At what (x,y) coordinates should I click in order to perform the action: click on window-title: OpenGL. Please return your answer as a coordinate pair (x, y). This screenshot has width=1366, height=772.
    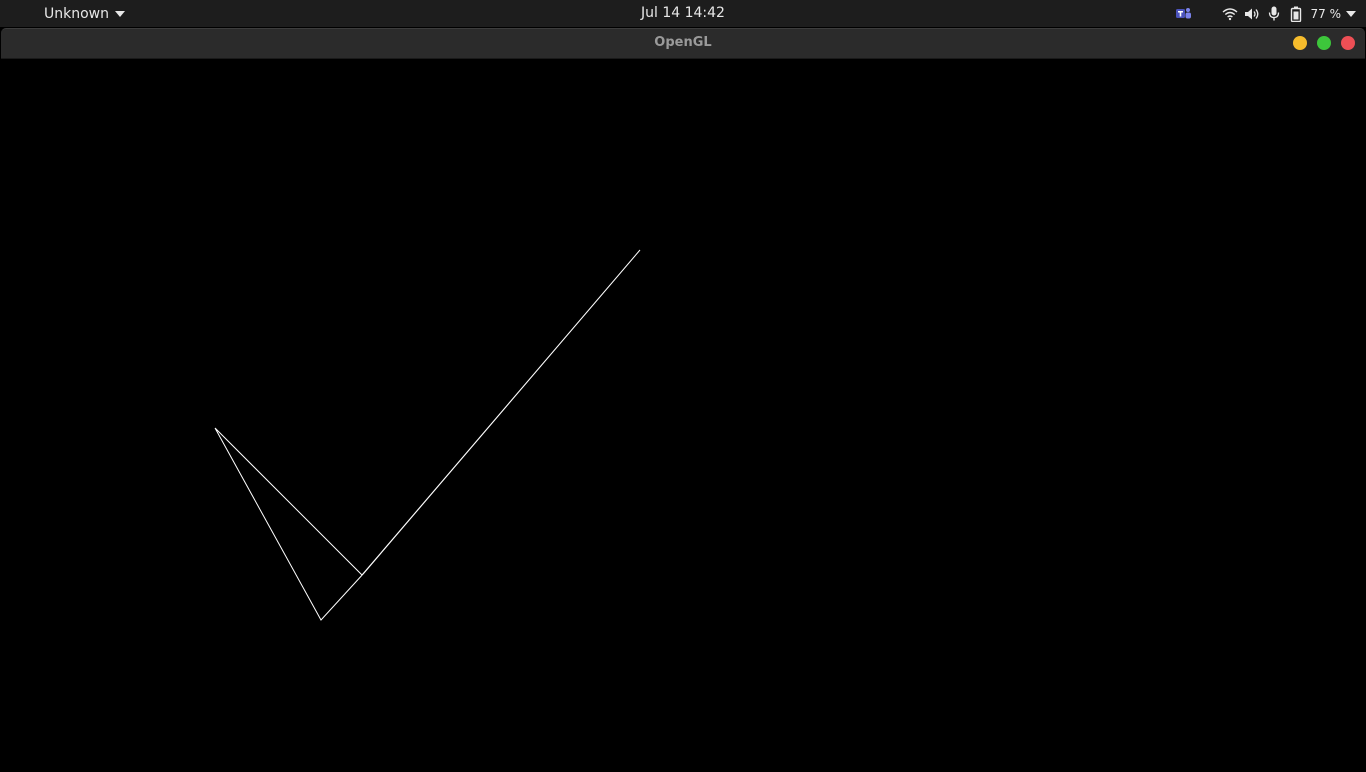
    Looking at the image, I should click on (683, 43).